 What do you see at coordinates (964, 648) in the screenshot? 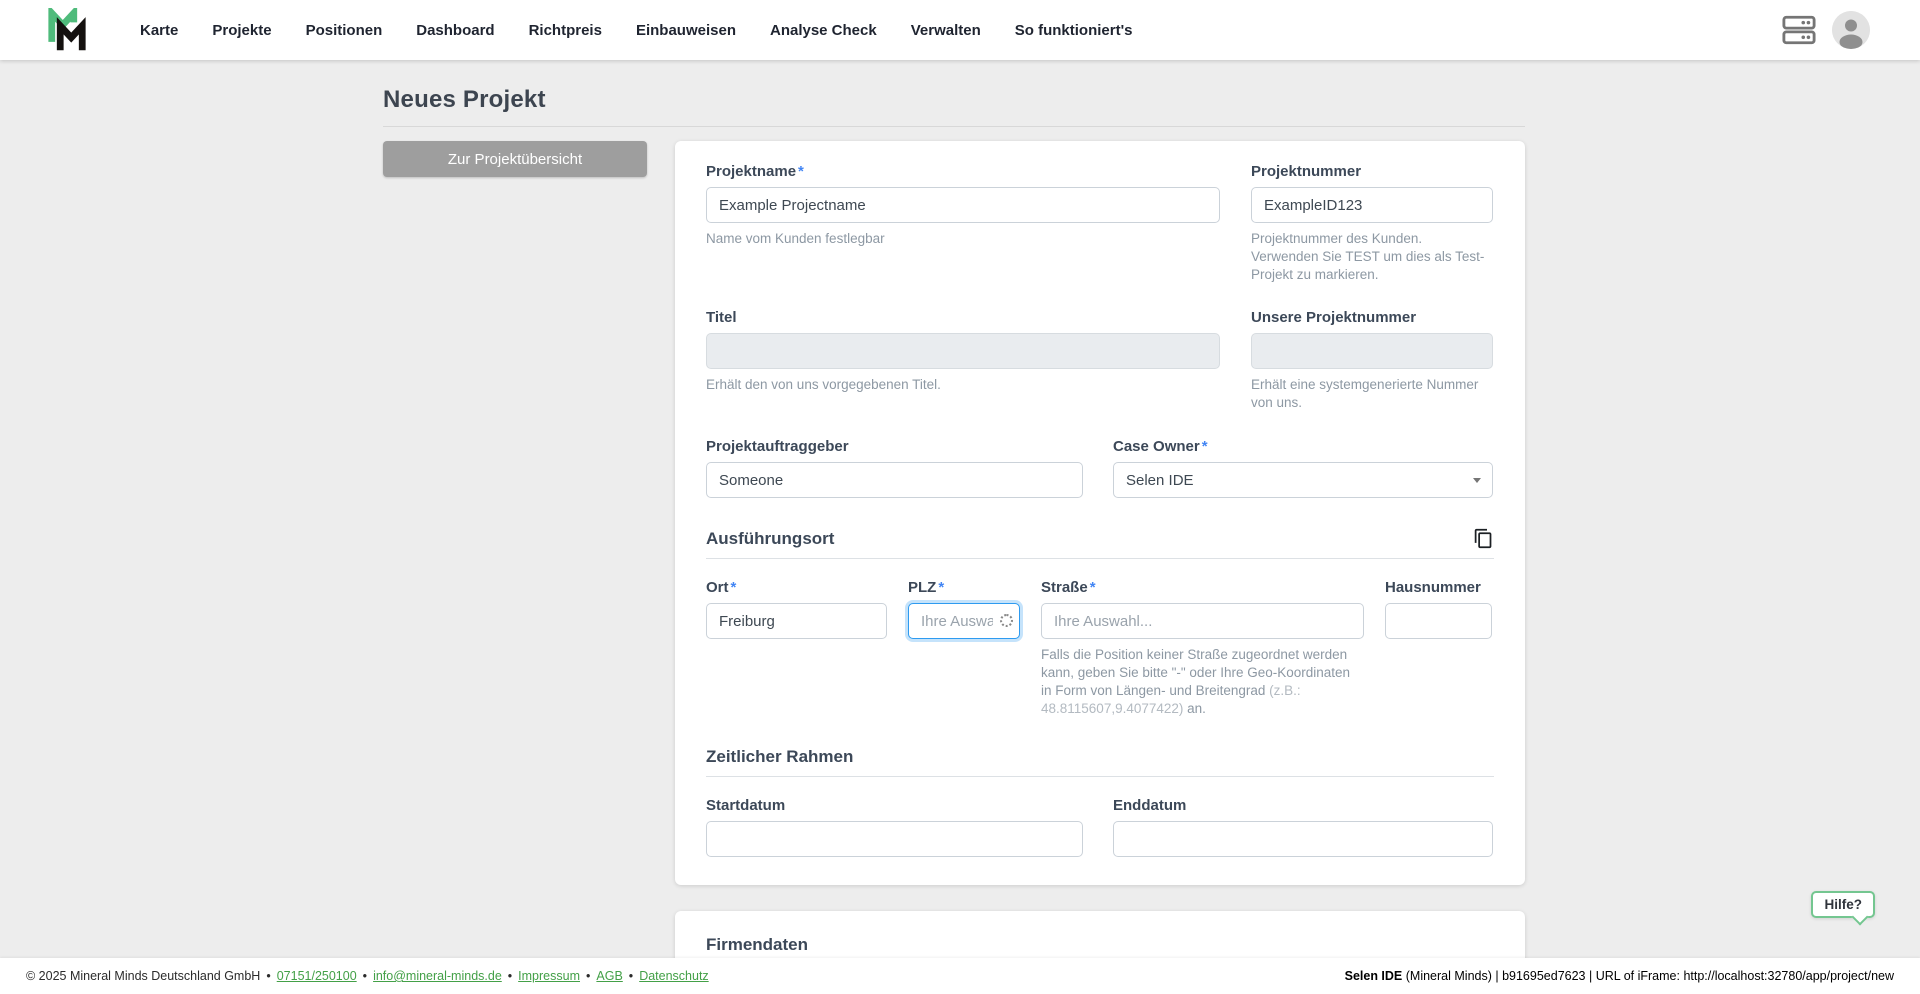
I see `field-plz: PLZ *` at bounding box center [964, 648].